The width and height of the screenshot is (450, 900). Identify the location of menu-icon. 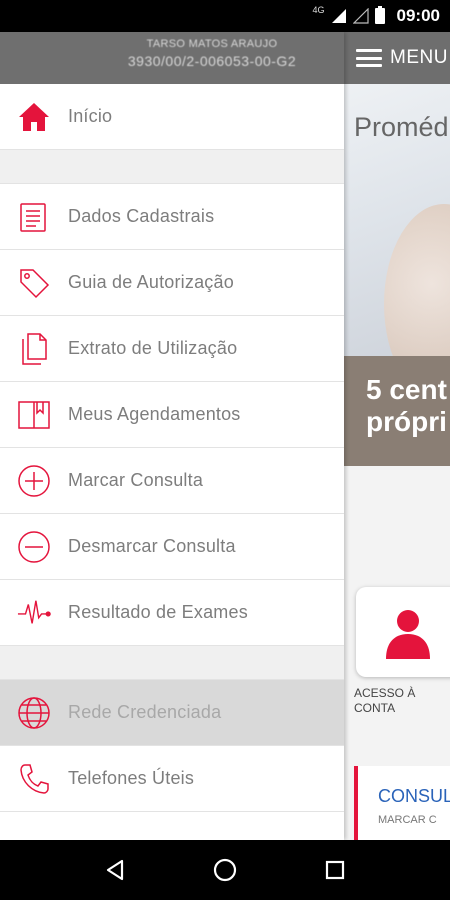
(369, 58).